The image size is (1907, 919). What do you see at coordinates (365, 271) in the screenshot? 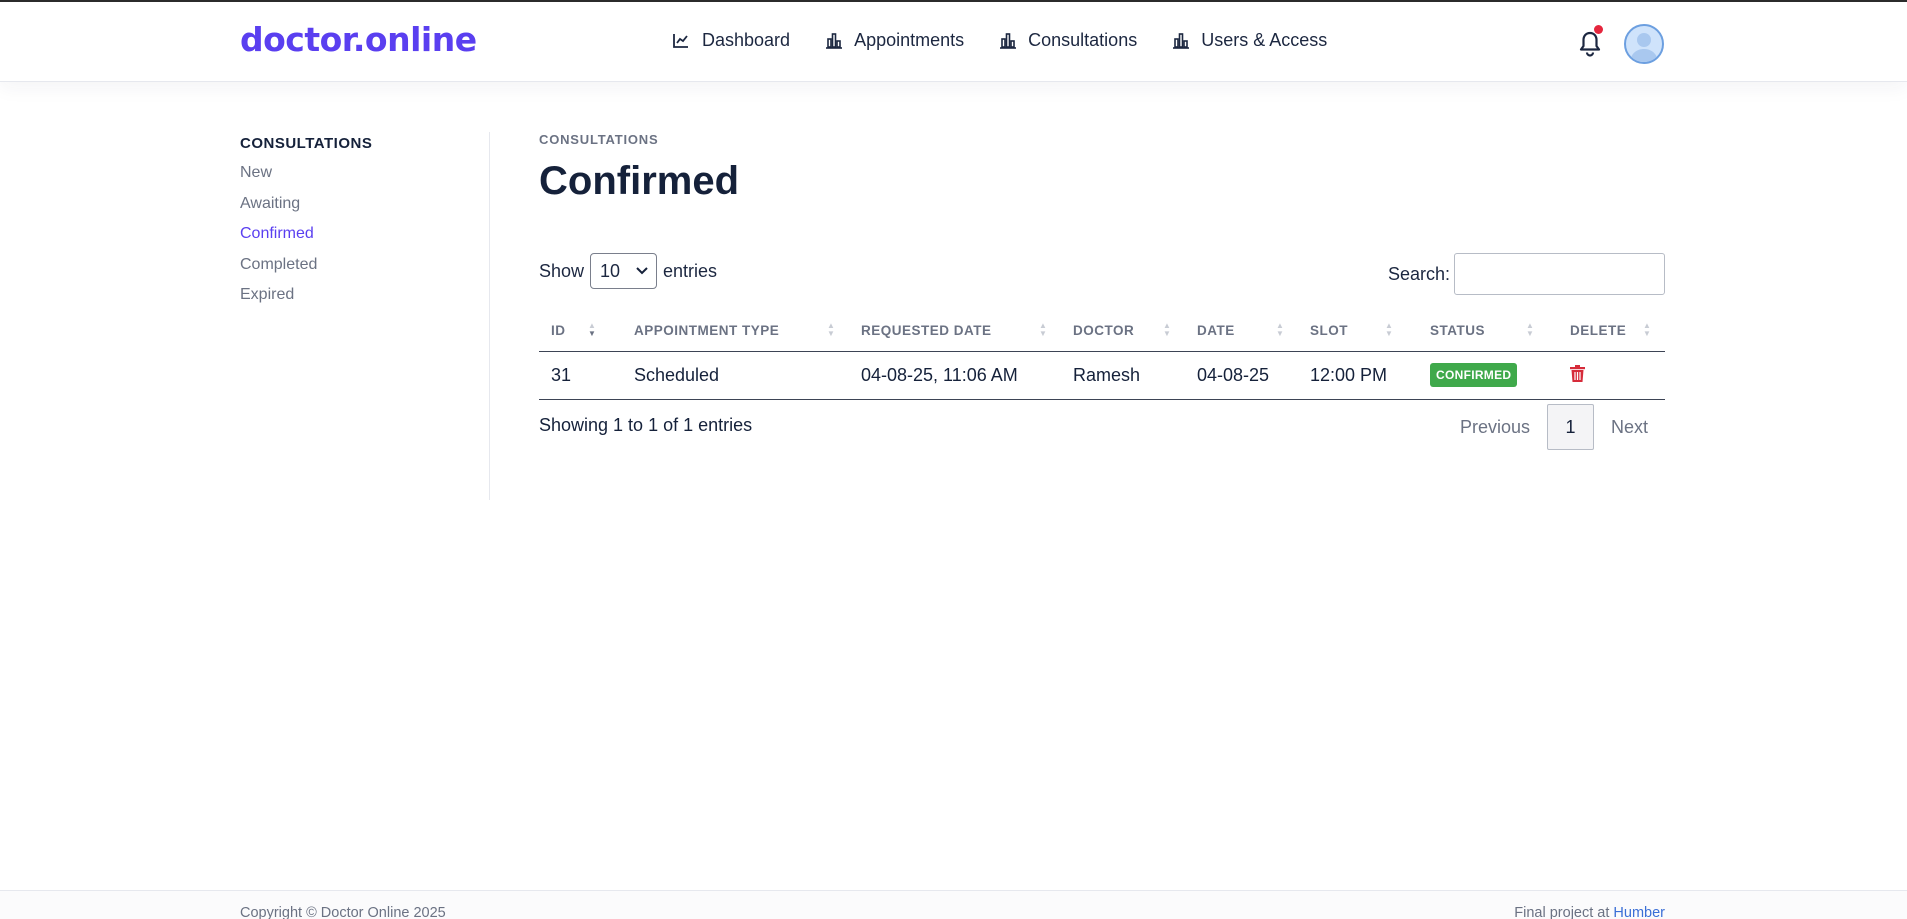
I see `sidebar-item-completed: Completed` at bounding box center [365, 271].